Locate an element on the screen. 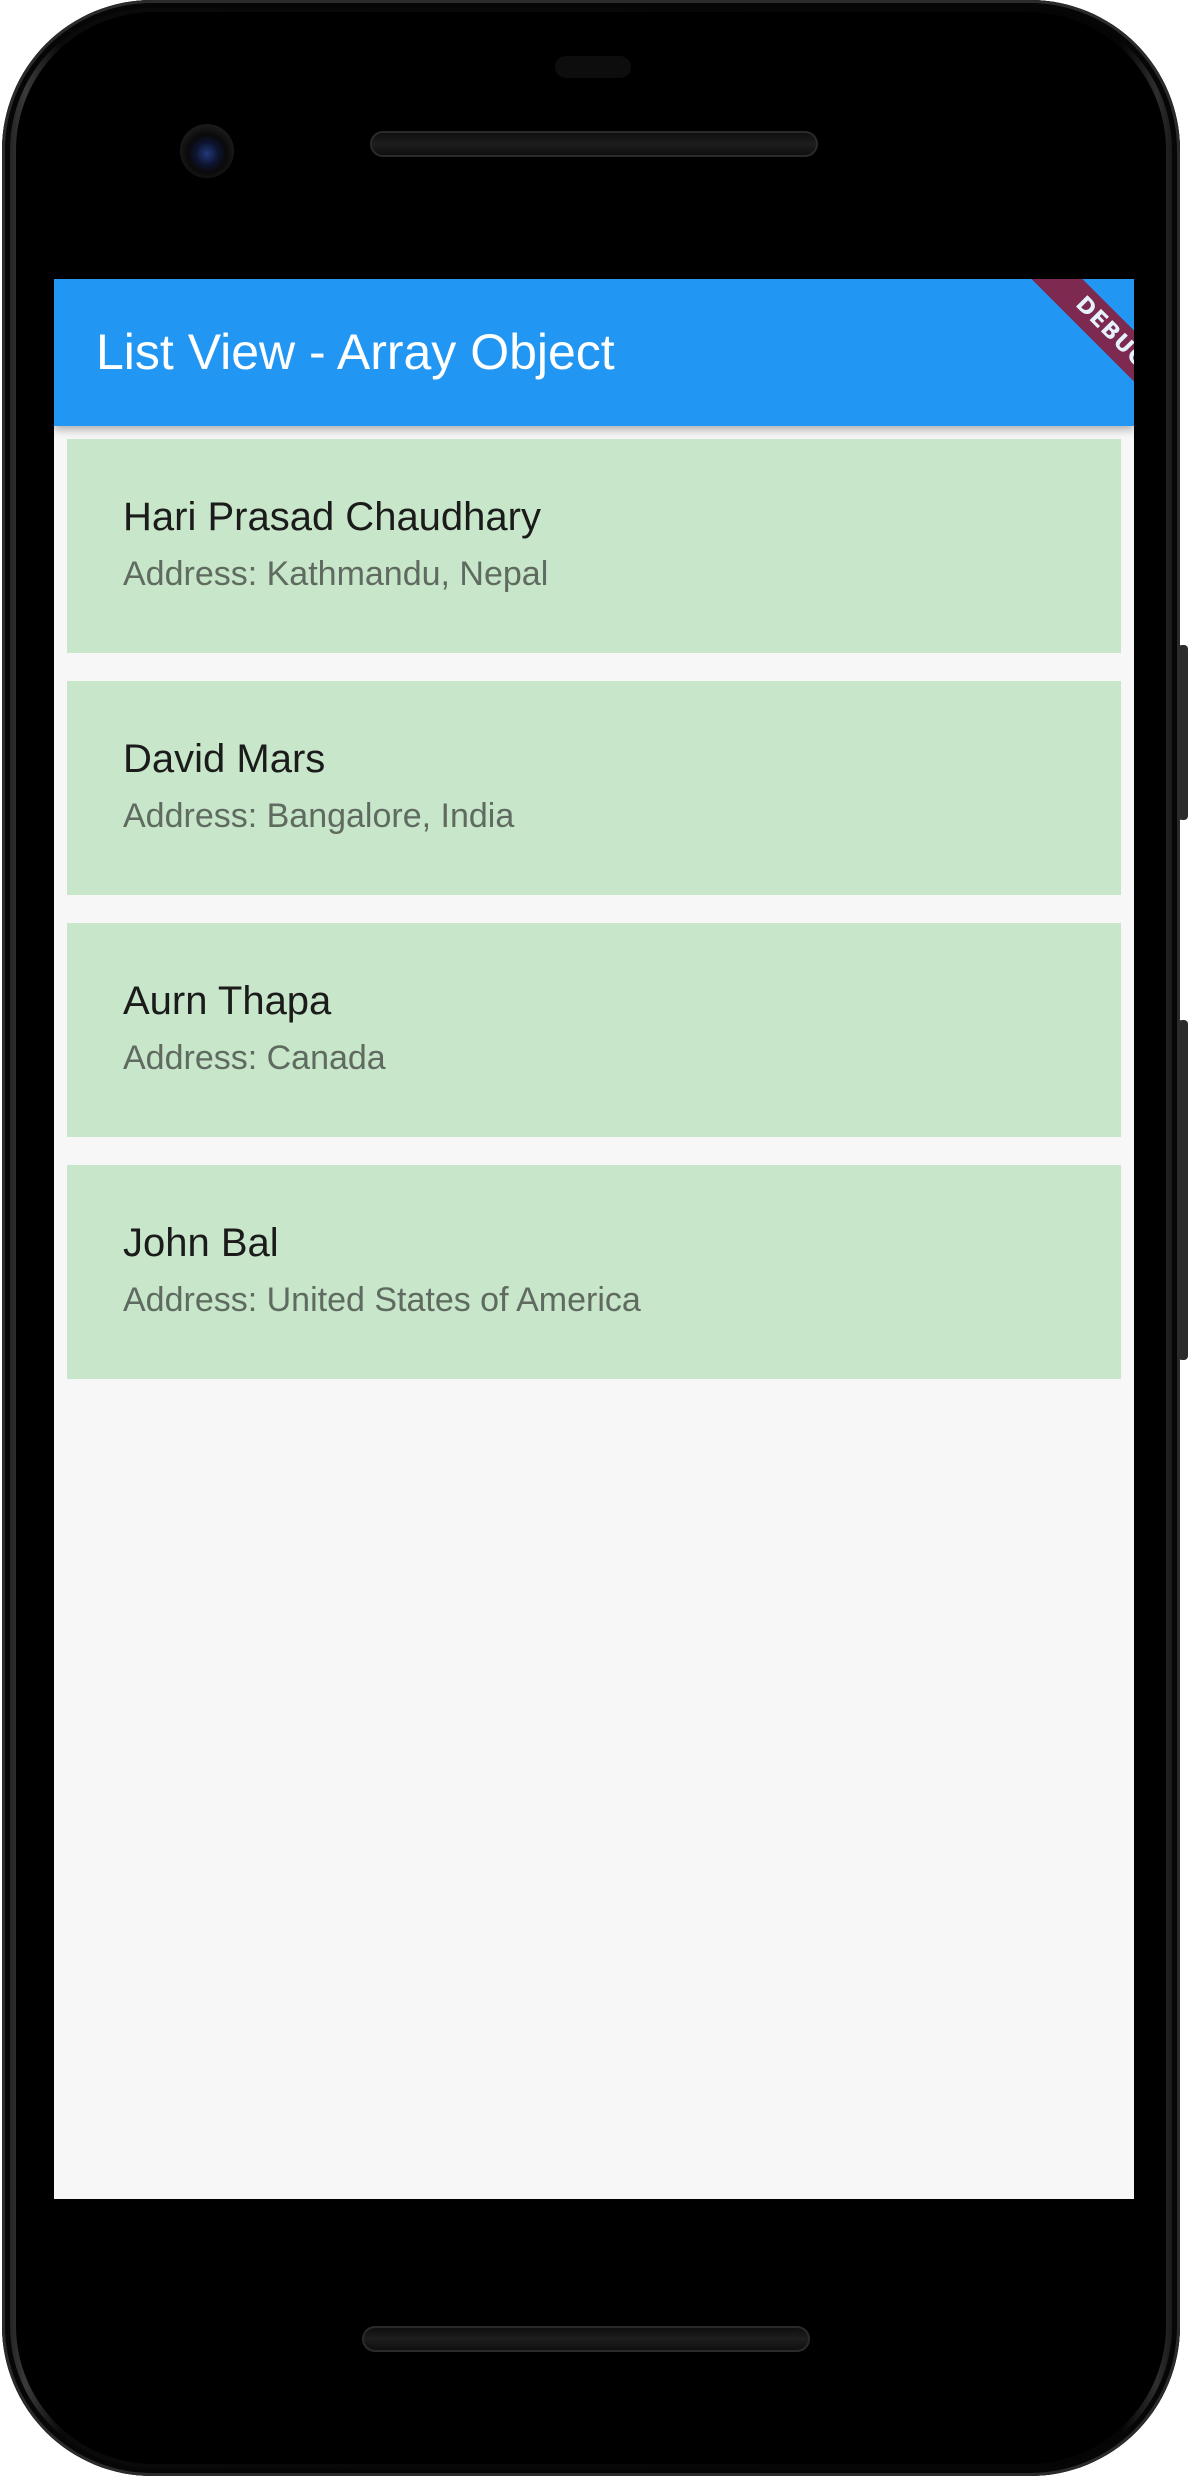 The image size is (1194, 2480). bottom-speaker is located at coordinates (586, 2339).